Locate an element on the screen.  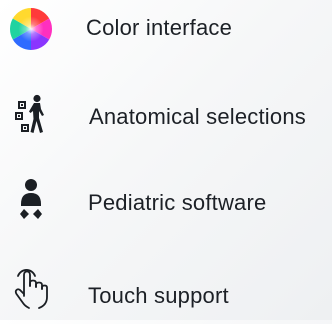
baby-icon is located at coordinates (31, 199).